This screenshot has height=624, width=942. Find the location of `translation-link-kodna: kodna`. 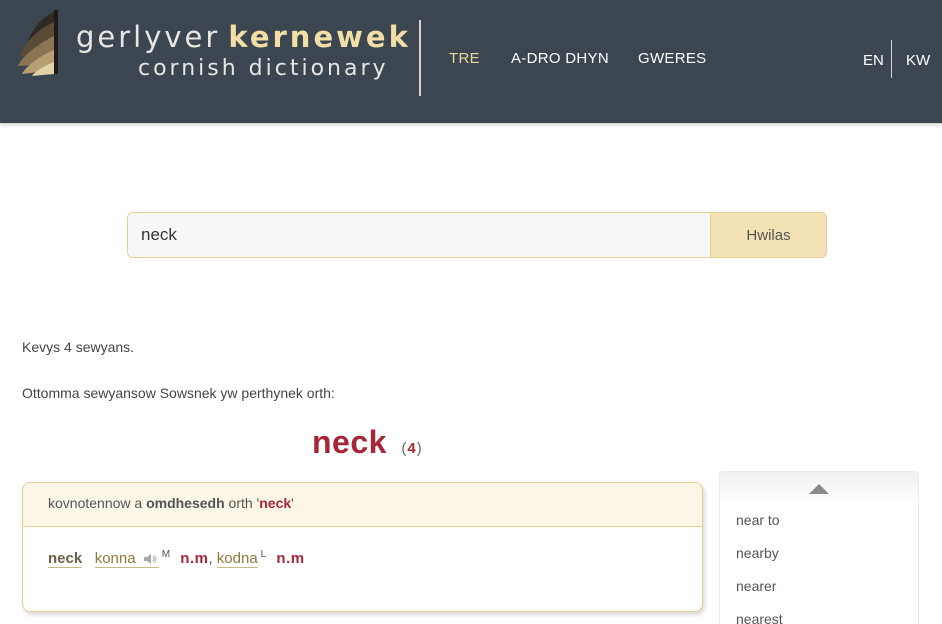

translation-link-kodna: kodna is located at coordinates (237, 559).